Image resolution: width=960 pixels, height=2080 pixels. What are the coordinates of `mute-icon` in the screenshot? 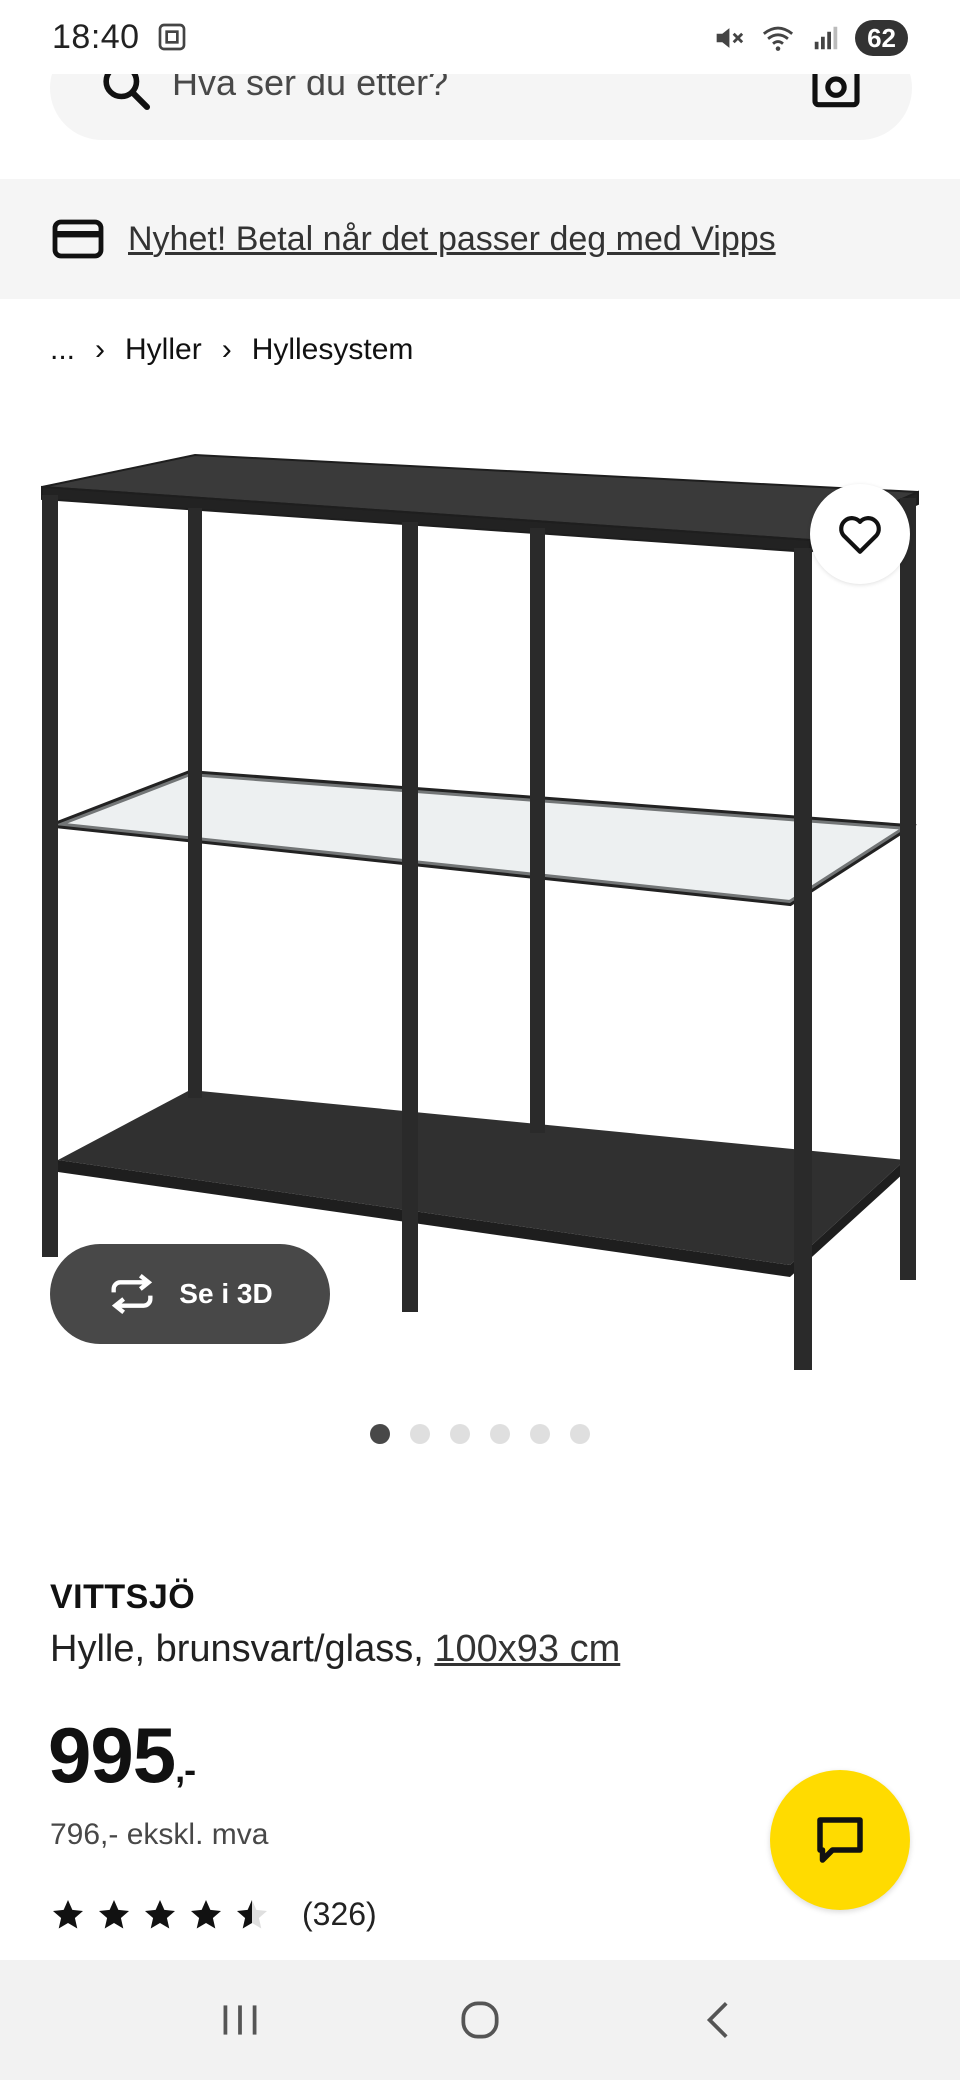 It's located at (730, 38).